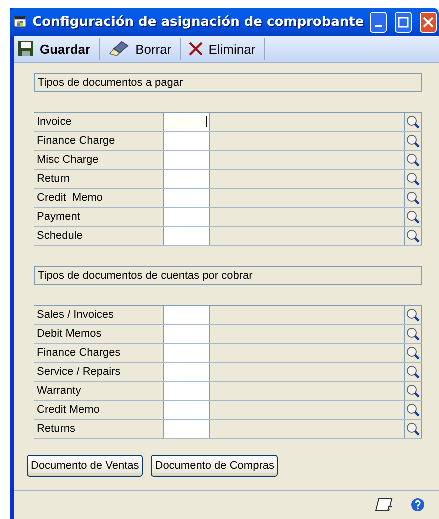 The width and height of the screenshot is (439, 519). Describe the element at coordinates (79, 353) in the screenshot. I see `field-label: Finance Charges` at that location.